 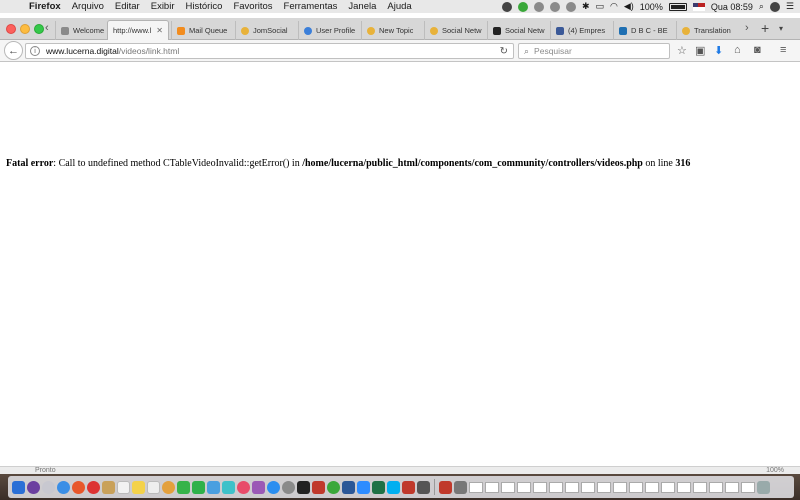 What do you see at coordinates (198, 487) in the screenshot?
I see `facetime-icon` at bounding box center [198, 487].